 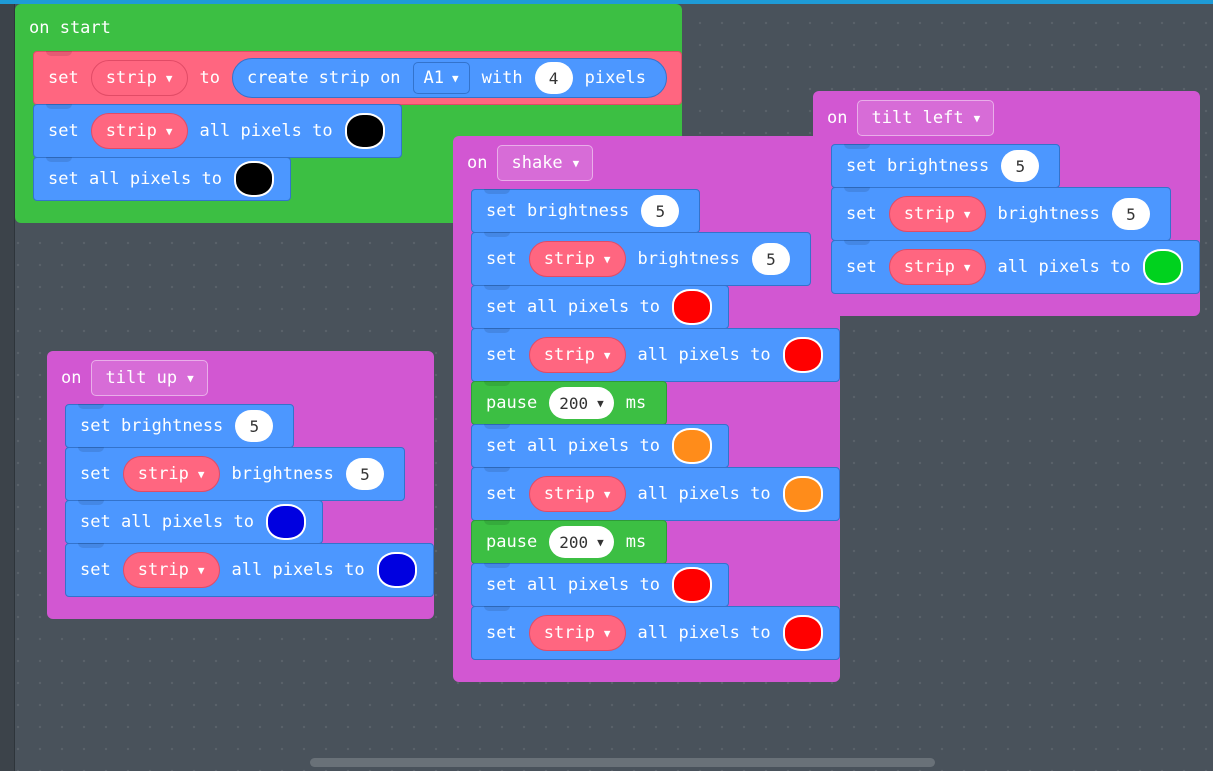 What do you see at coordinates (636, 403) in the screenshot?
I see `ms-label: ms` at bounding box center [636, 403].